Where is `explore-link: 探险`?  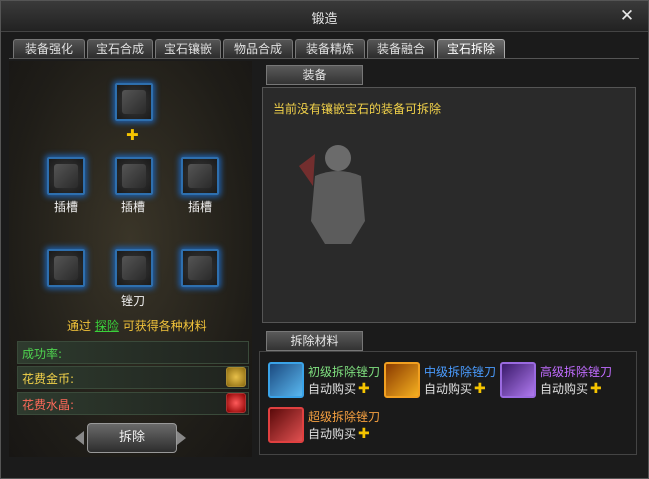 explore-link: 探险 is located at coordinates (107, 326).